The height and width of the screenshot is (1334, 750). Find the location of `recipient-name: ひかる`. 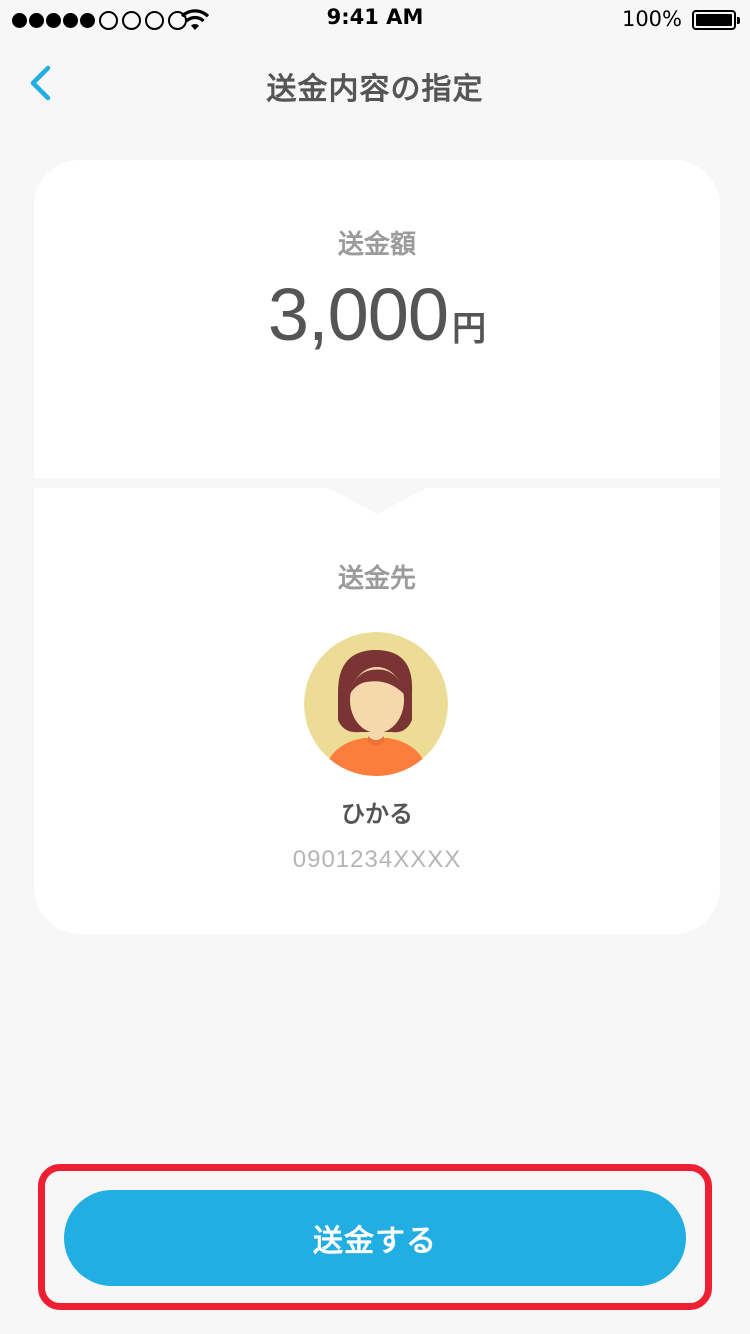

recipient-name: ひかる is located at coordinates (377, 814).